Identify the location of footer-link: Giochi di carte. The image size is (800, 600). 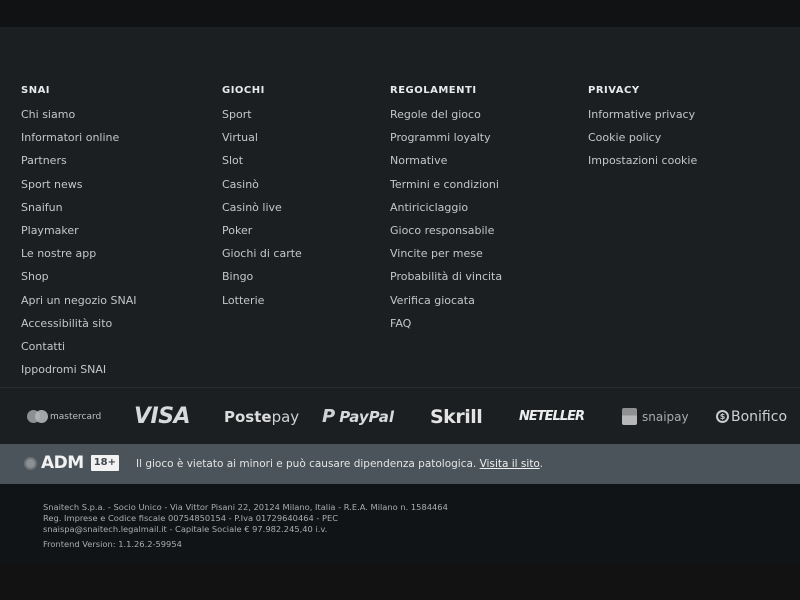
(262, 253).